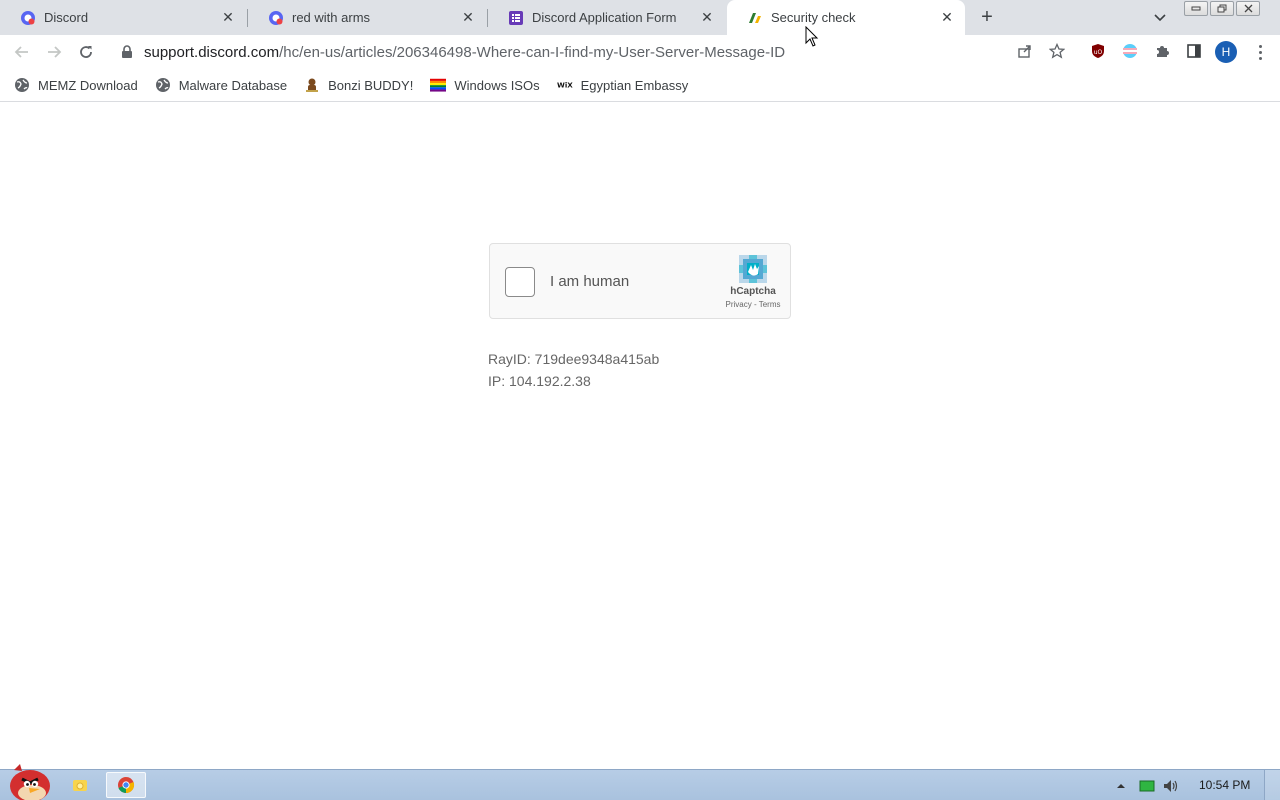 The image size is (1280, 800). What do you see at coordinates (88, 85) in the screenshot?
I see `bookmark-label: MEMZ Download` at bounding box center [88, 85].